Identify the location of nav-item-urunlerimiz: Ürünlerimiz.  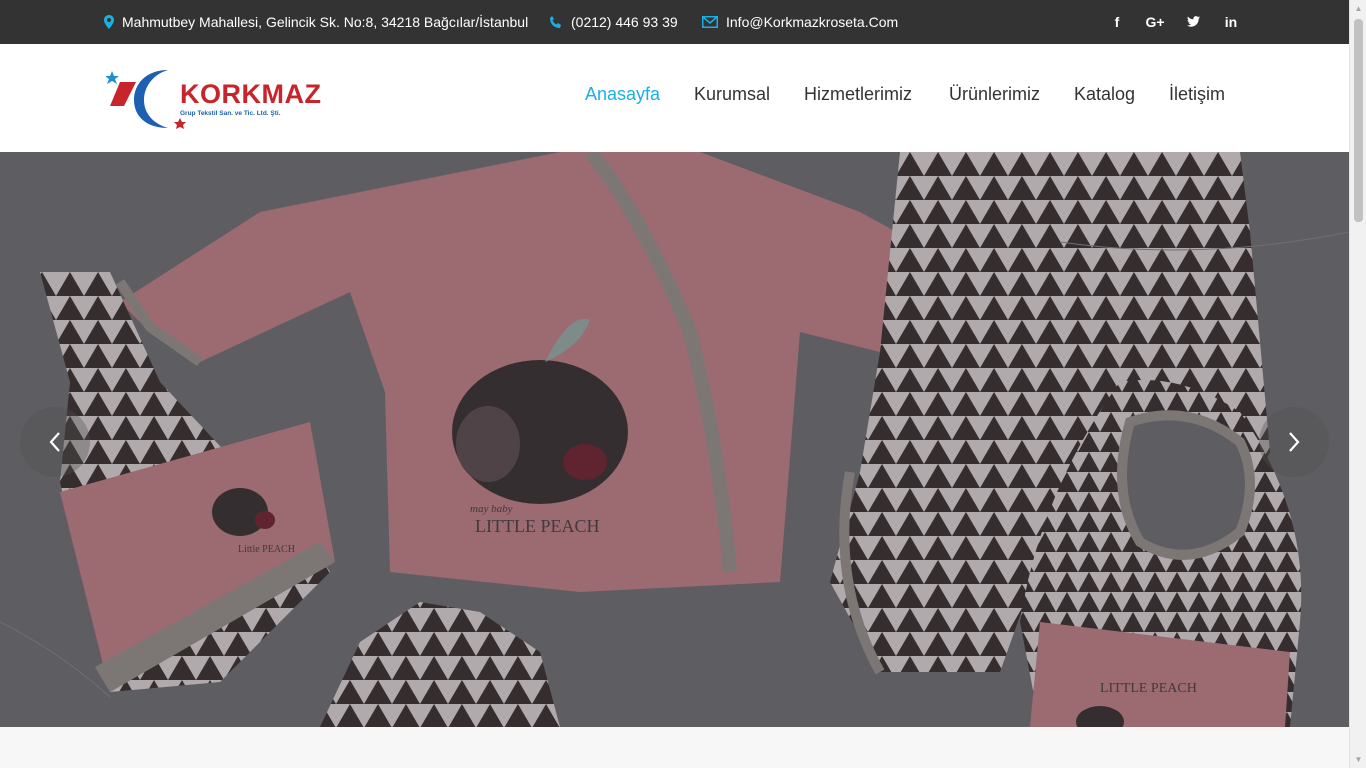
(994, 94).